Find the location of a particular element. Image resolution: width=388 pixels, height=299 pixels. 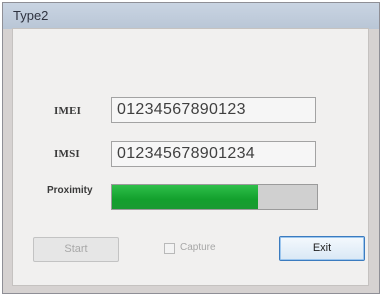

imsi-field: 012345678901234 is located at coordinates (213, 154).